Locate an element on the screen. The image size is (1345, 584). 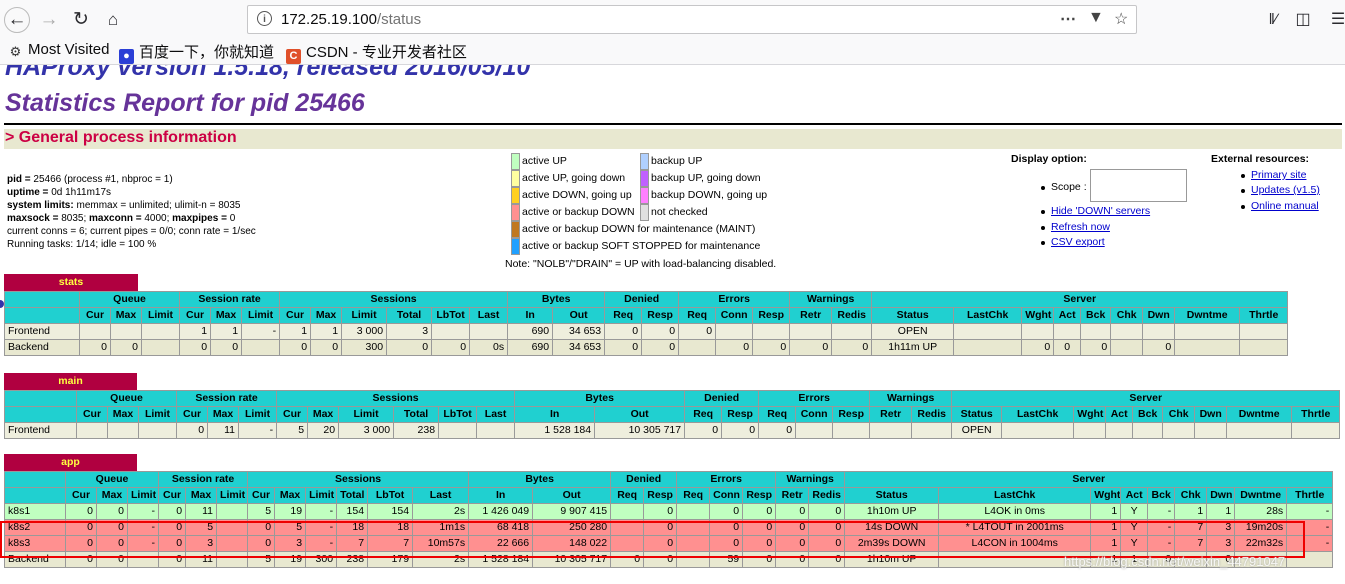
back-icon: ← is located at coordinates (17, 20).